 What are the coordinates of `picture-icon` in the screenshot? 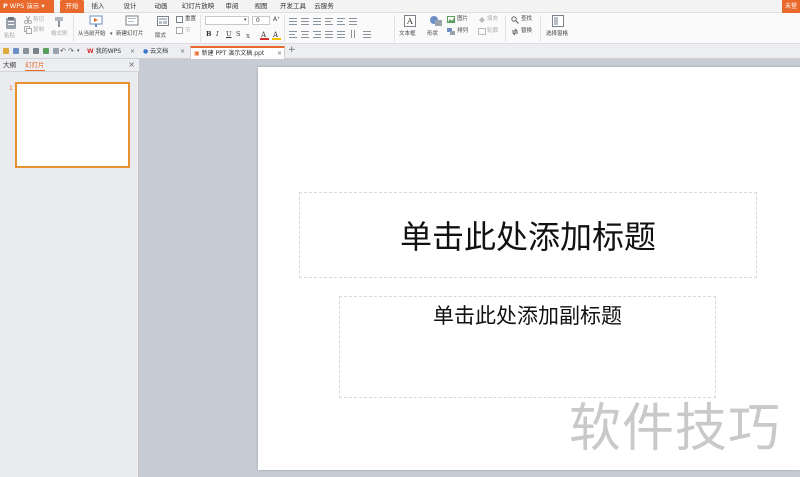 It's located at (451, 19).